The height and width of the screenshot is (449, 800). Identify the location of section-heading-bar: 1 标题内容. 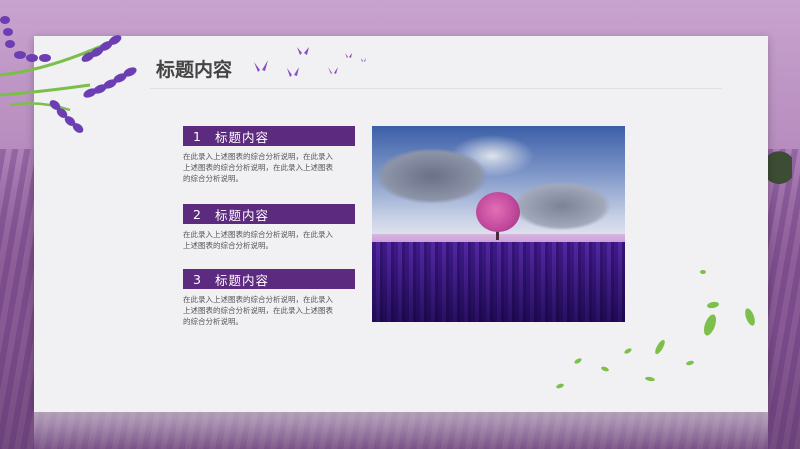
(269, 136).